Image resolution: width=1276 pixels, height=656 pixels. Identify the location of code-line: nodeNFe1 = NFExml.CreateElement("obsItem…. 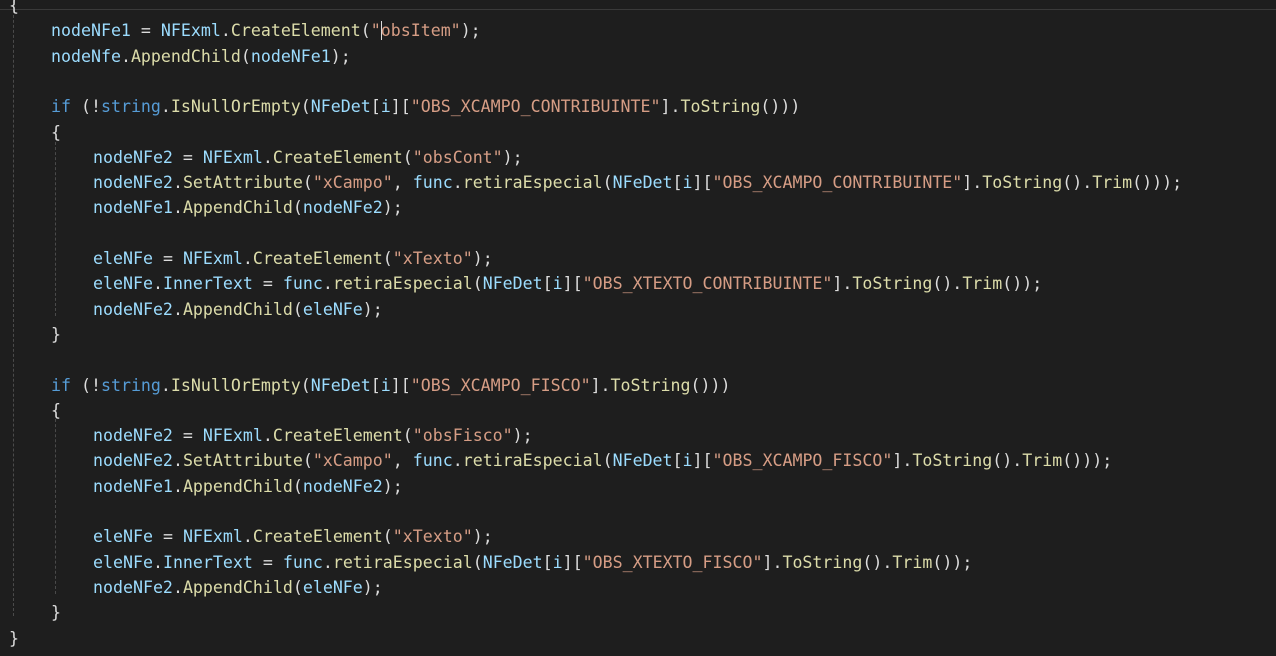
(266, 30).